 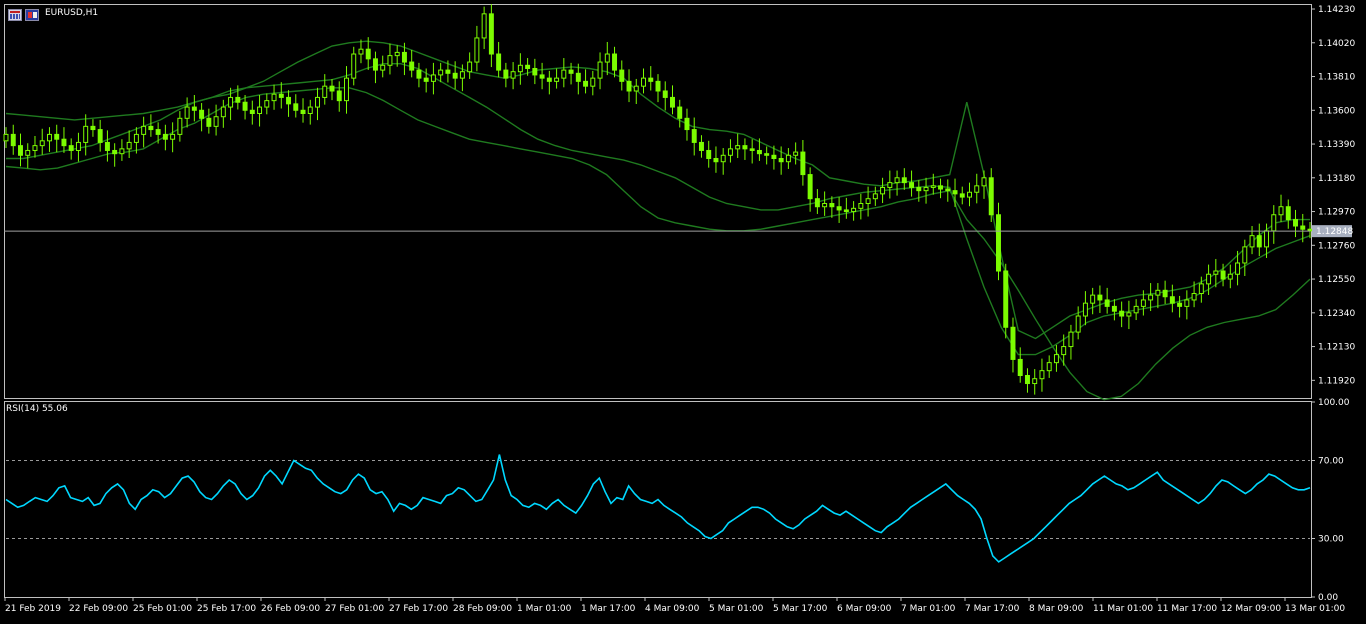 What do you see at coordinates (1336, 10) in the screenshot?
I see `price-tick-label: 1.14230` at bounding box center [1336, 10].